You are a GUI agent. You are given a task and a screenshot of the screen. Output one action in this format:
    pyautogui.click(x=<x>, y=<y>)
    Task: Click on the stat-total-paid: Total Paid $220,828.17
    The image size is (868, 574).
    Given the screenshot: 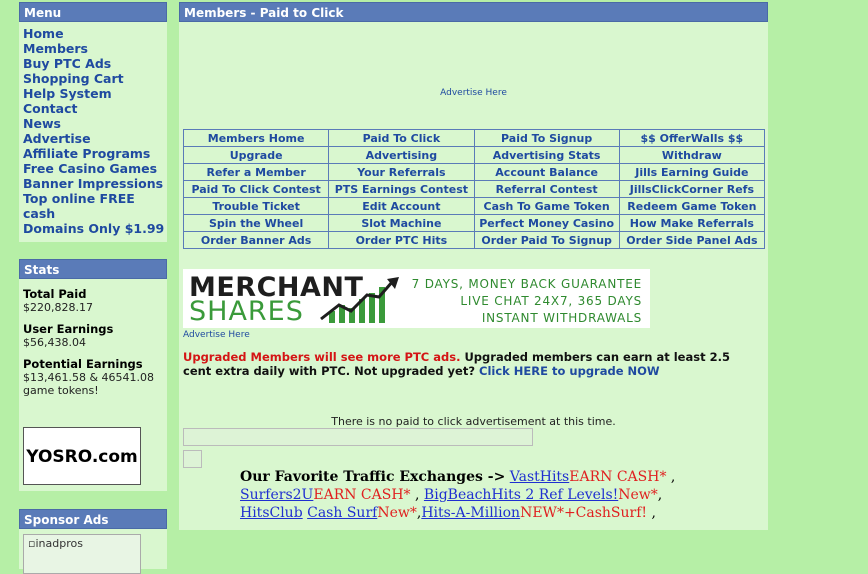 What is the action you would take?
    pyautogui.click(x=93, y=298)
    